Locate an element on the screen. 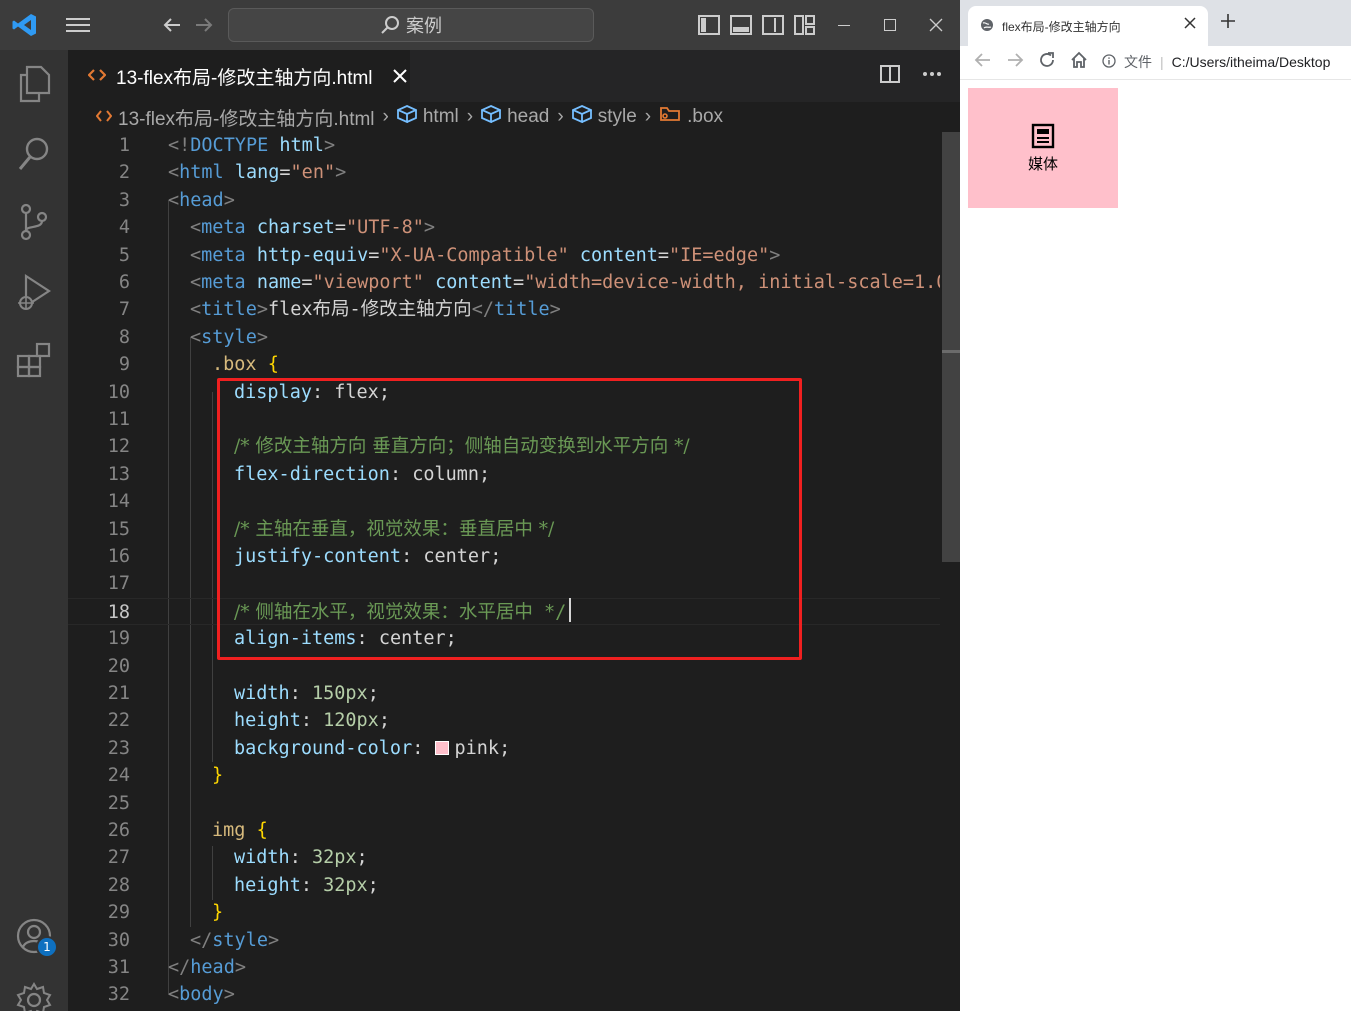 The image size is (1351, 1011). home-icon is located at coordinates (1079, 62).